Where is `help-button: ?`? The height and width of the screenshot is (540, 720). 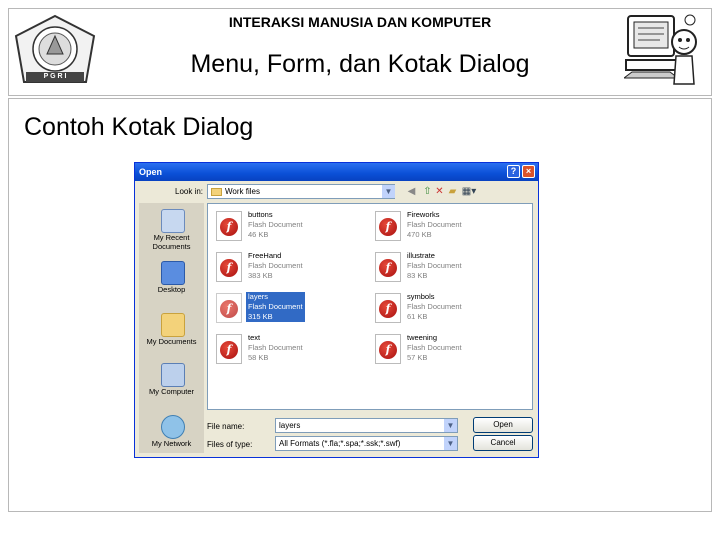
help-button: ? is located at coordinates (513, 171).